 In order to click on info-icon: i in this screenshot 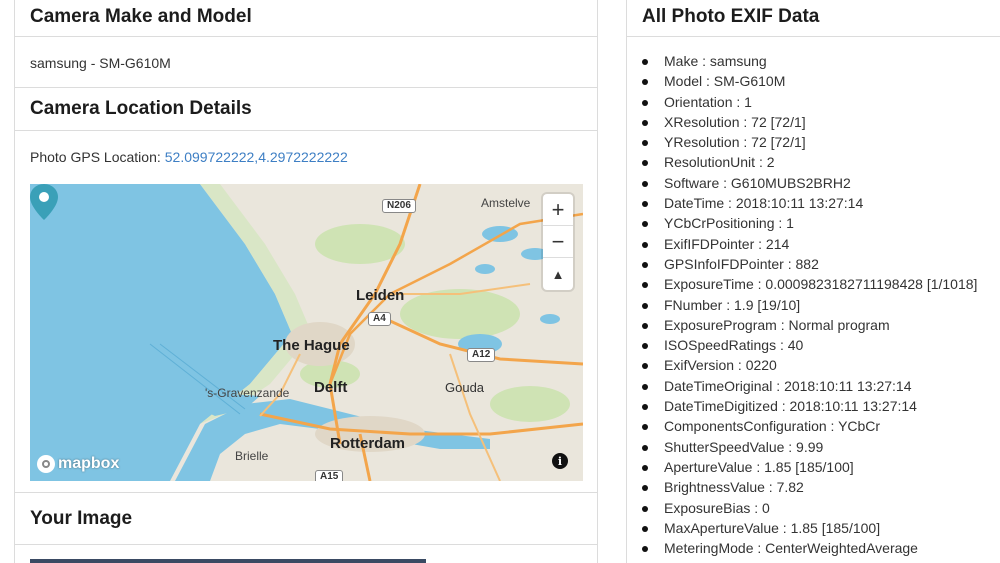, I will do `click(560, 461)`.